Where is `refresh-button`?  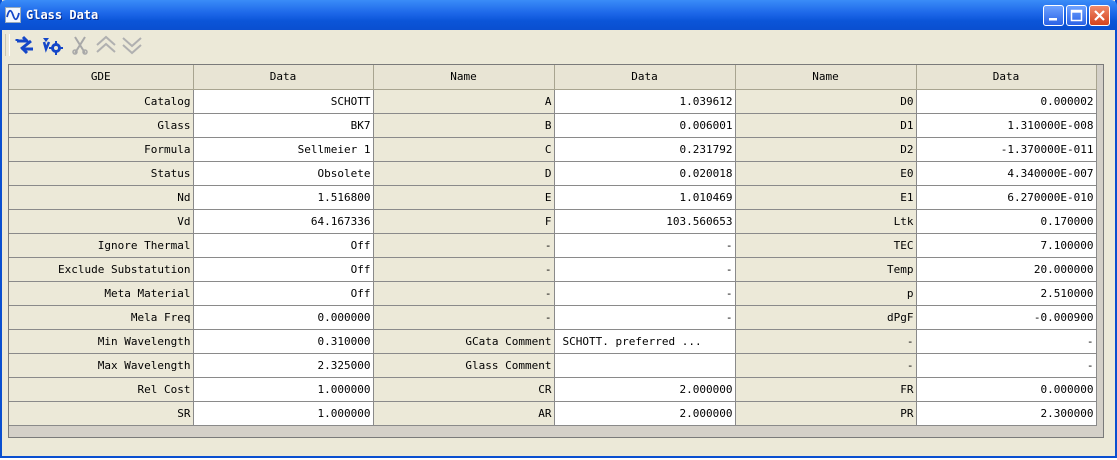
refresh-button is located at coordinates (25, 45).